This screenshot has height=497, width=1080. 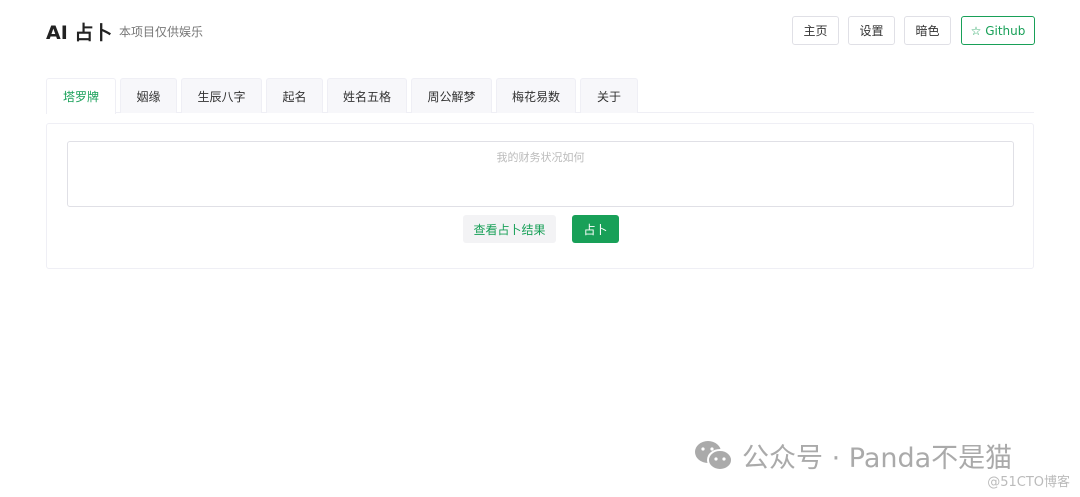 What do you see at coordinates (871, 30) in the screenshot?
I see `settings-button: 设置` at bounding box center [871, 30].